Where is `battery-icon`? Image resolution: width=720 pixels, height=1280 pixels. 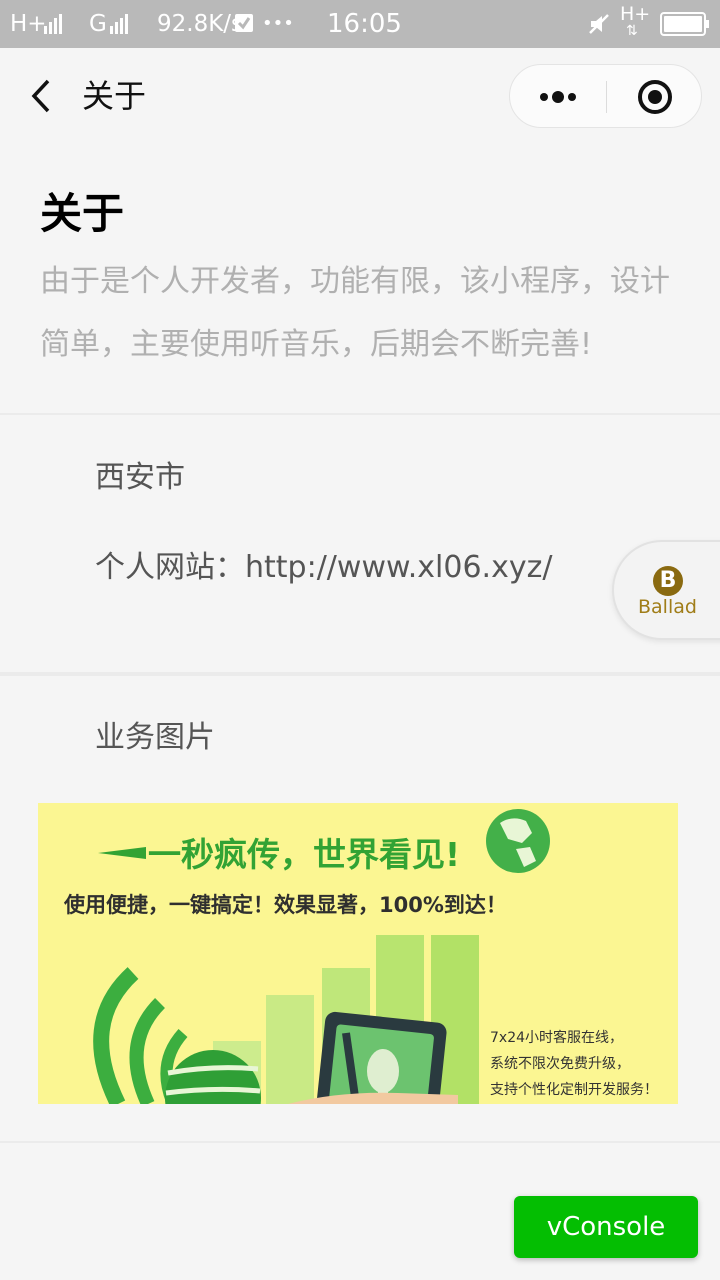
battery-icon is located at coordinates (685, 28).